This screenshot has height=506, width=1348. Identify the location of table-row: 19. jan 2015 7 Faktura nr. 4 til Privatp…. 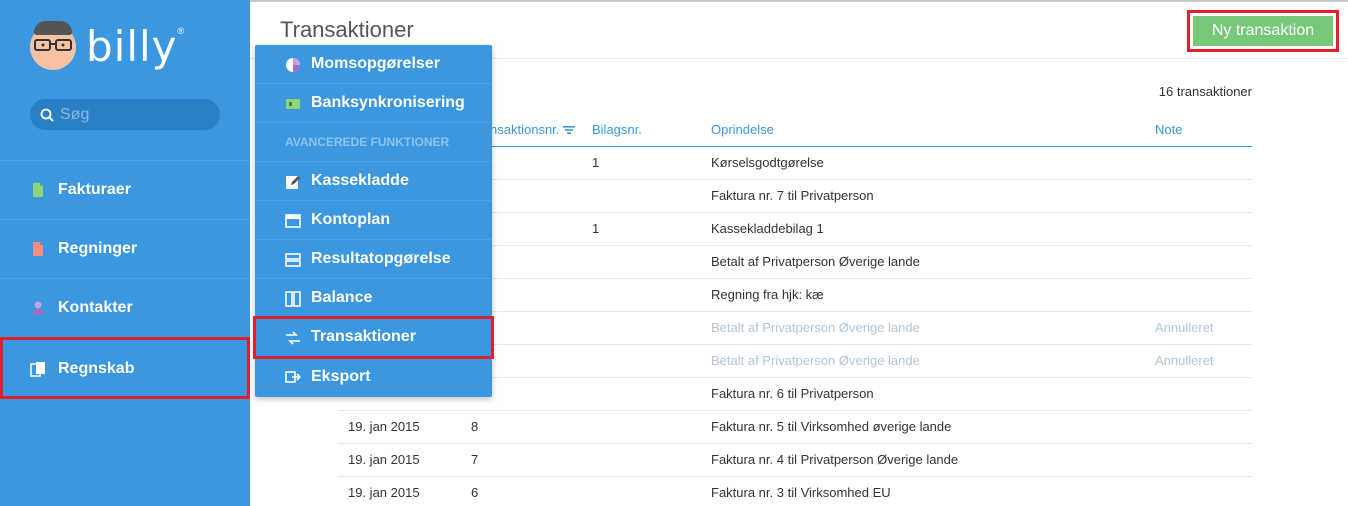
(795, 460).